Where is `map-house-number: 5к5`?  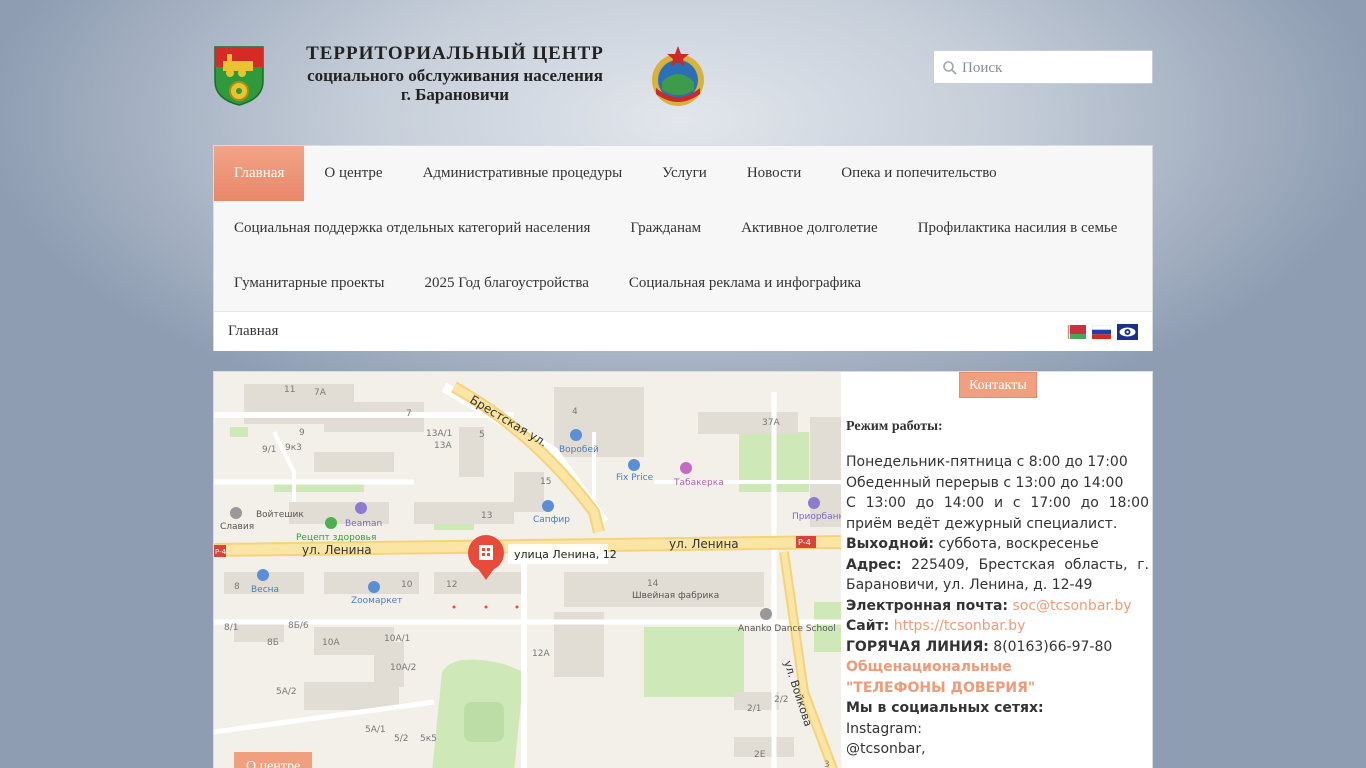
map-house-number: 5к5 is located at coordinates (428, 739).